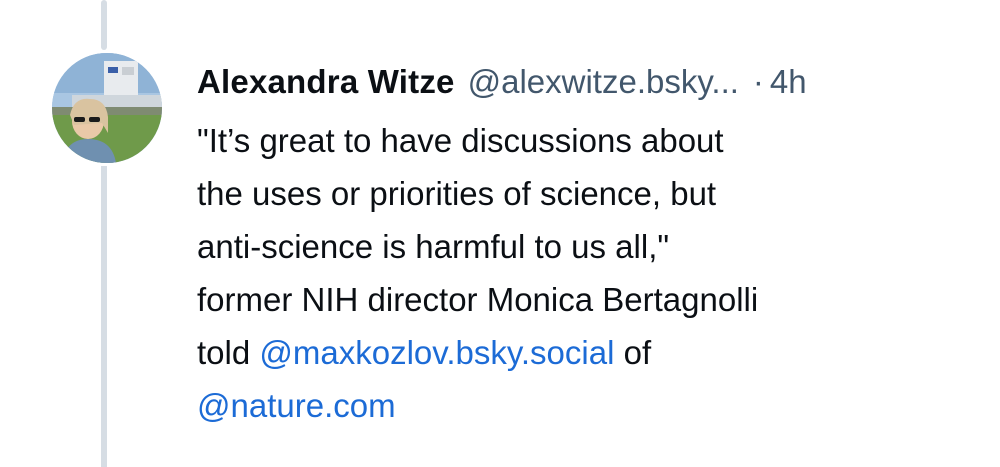 The image size is (1000, 467). What do you see at coordinates (224, 352) in the screenshot?
I see `post-text-told: told` at bounding box center [224, 352].